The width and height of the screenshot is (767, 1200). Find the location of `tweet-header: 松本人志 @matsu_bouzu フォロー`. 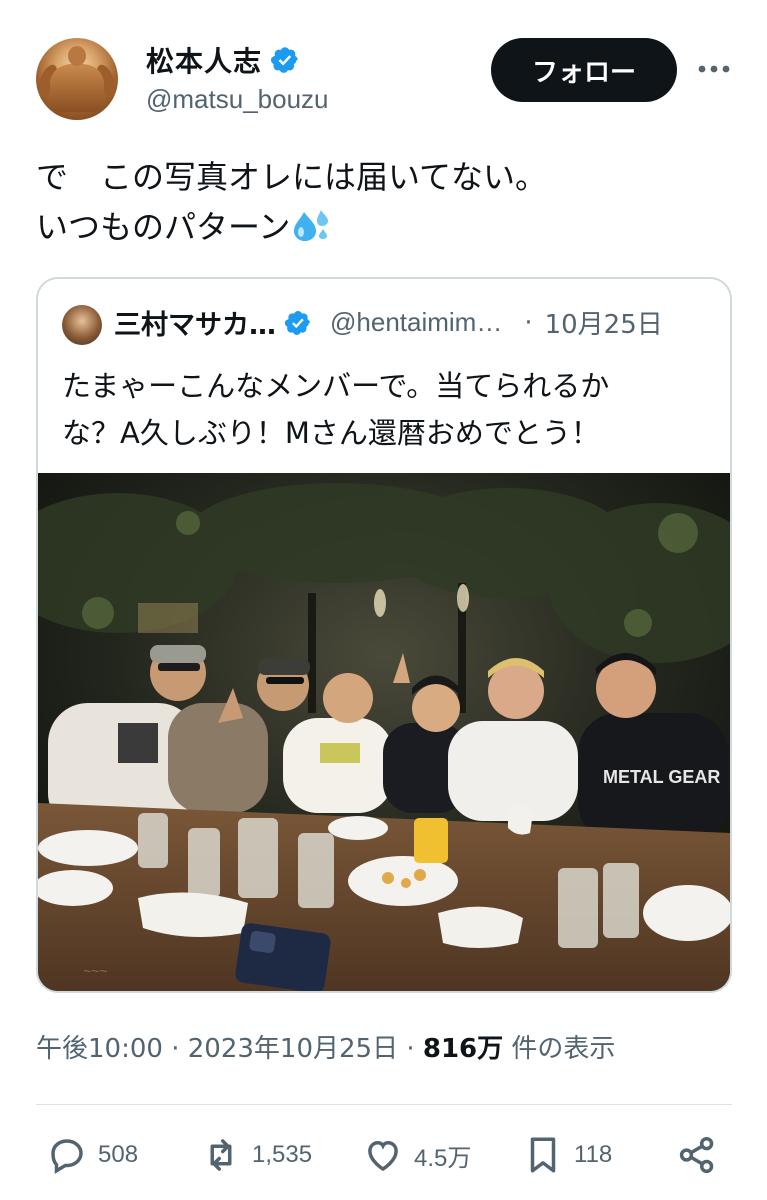

tweet-header: 松本人志 @matsu_bouzu フォロー is located at coordinates (383, 65).